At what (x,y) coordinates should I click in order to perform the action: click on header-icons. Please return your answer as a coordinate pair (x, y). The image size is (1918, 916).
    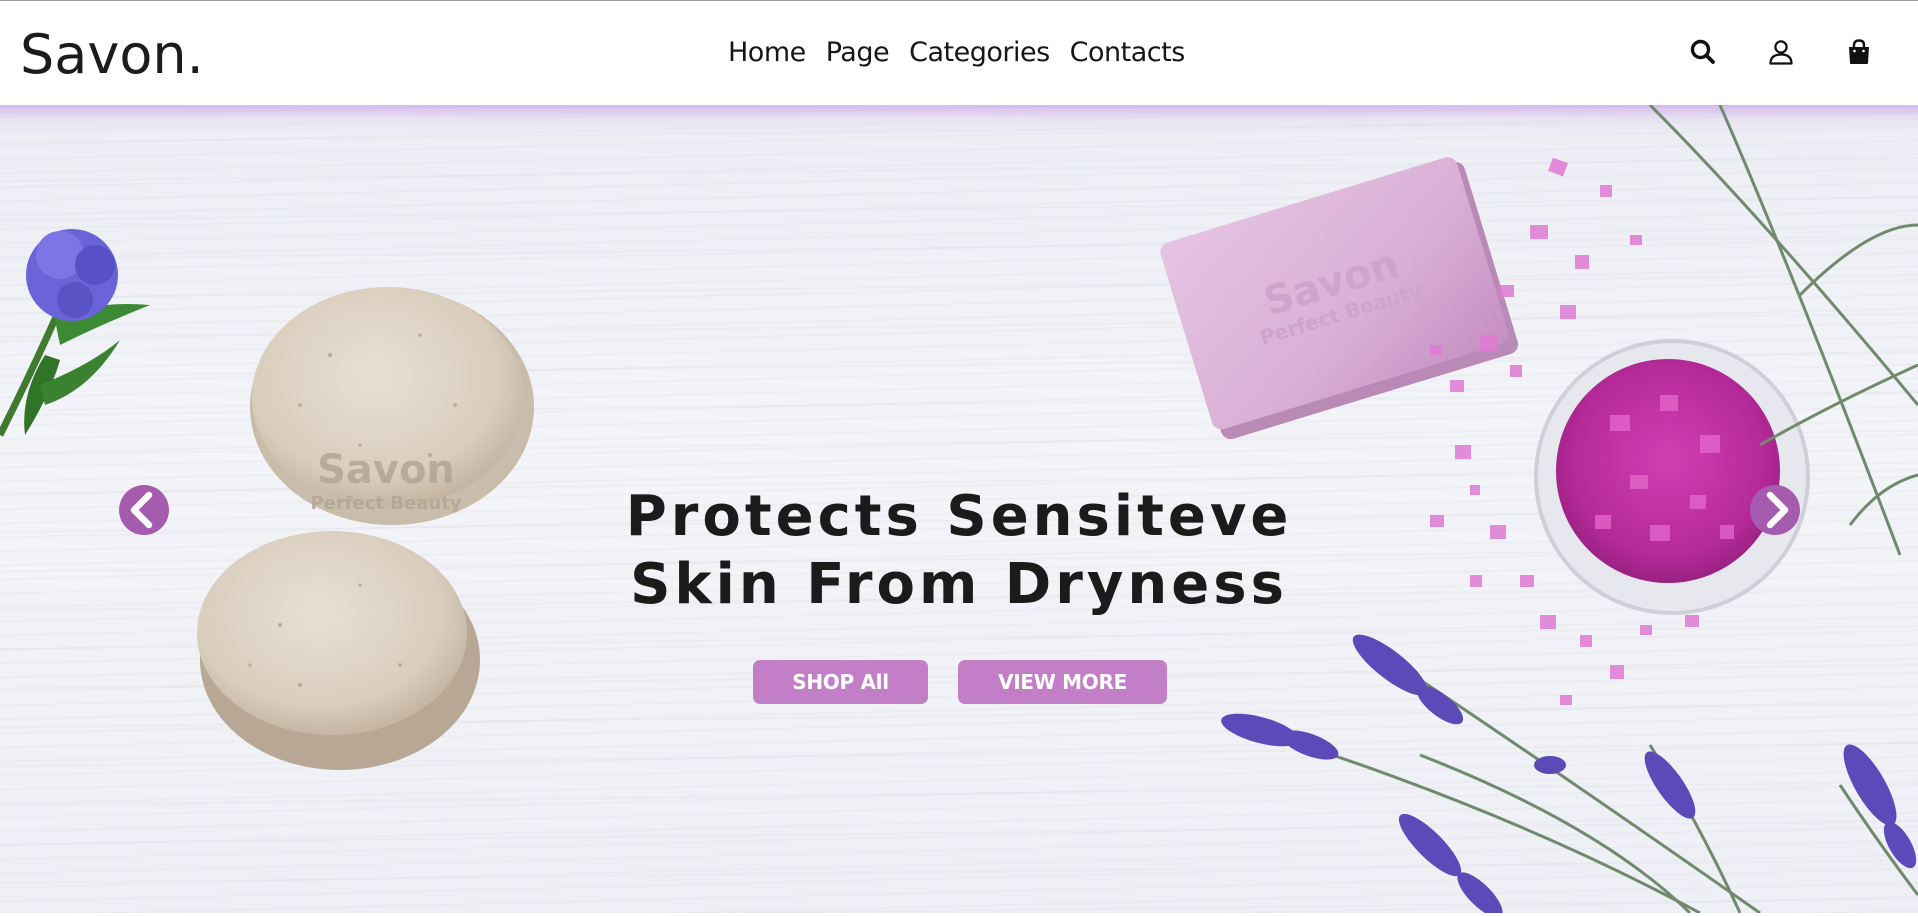
    Looking at the image, I should click on (1781, 52).